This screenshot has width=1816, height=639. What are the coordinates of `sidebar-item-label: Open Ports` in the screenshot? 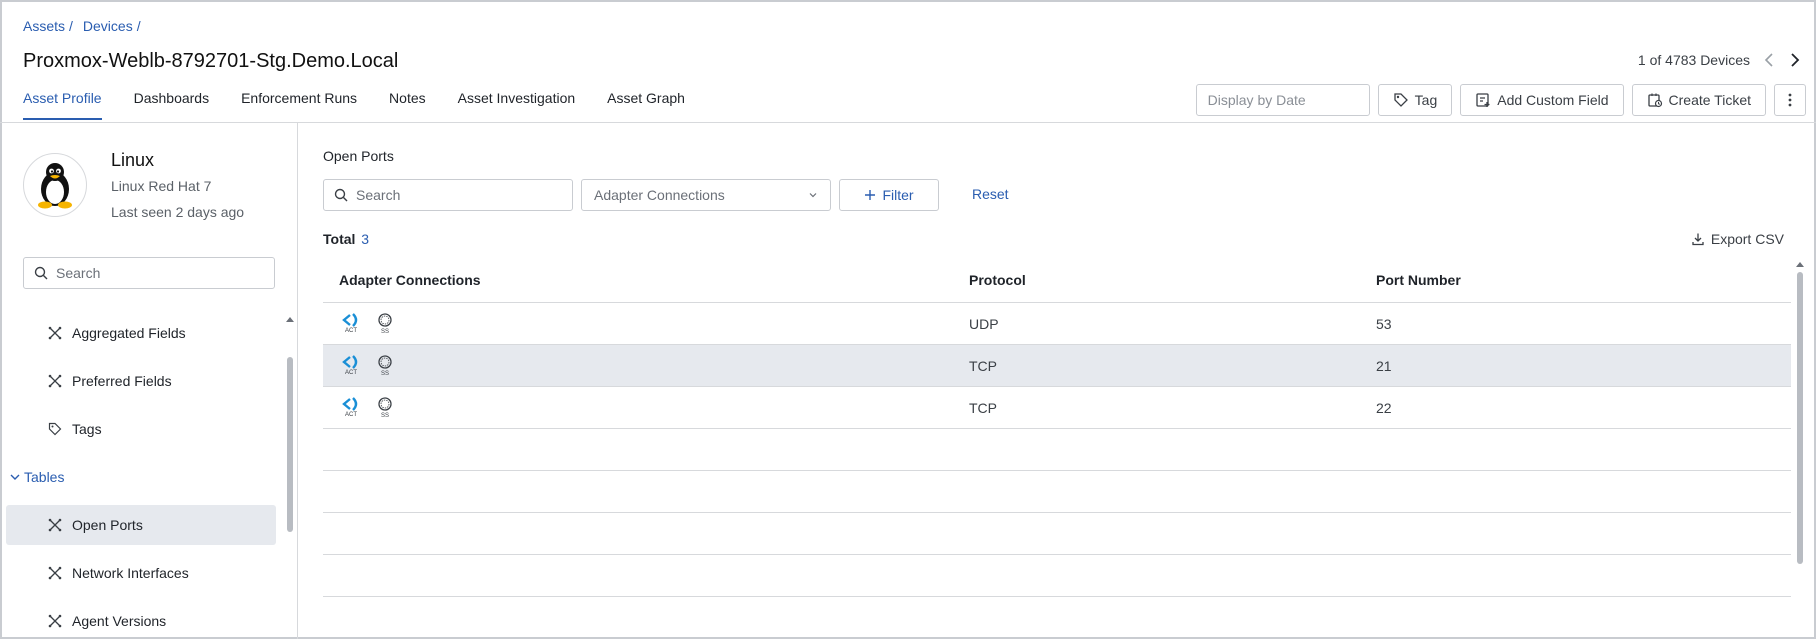 It's located at (107, 525).